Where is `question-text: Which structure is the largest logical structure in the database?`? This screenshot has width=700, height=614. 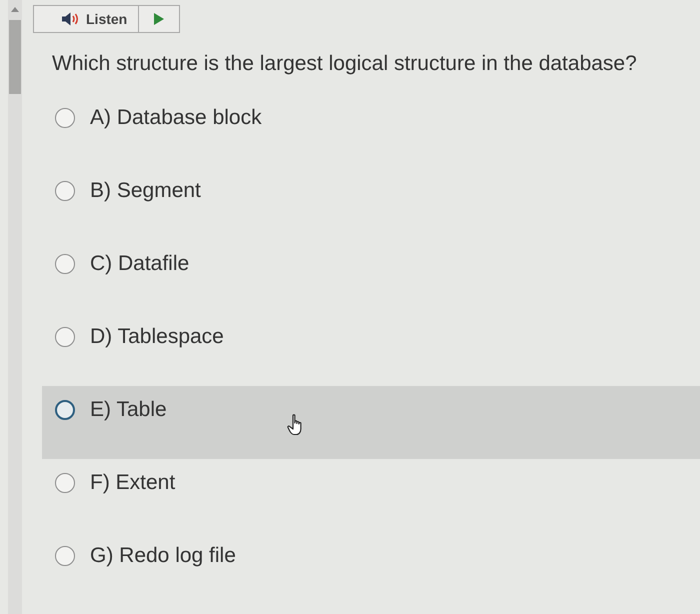 question-text: Which structure is the largest logical structure in the database? is located at coordinates (344, 64).